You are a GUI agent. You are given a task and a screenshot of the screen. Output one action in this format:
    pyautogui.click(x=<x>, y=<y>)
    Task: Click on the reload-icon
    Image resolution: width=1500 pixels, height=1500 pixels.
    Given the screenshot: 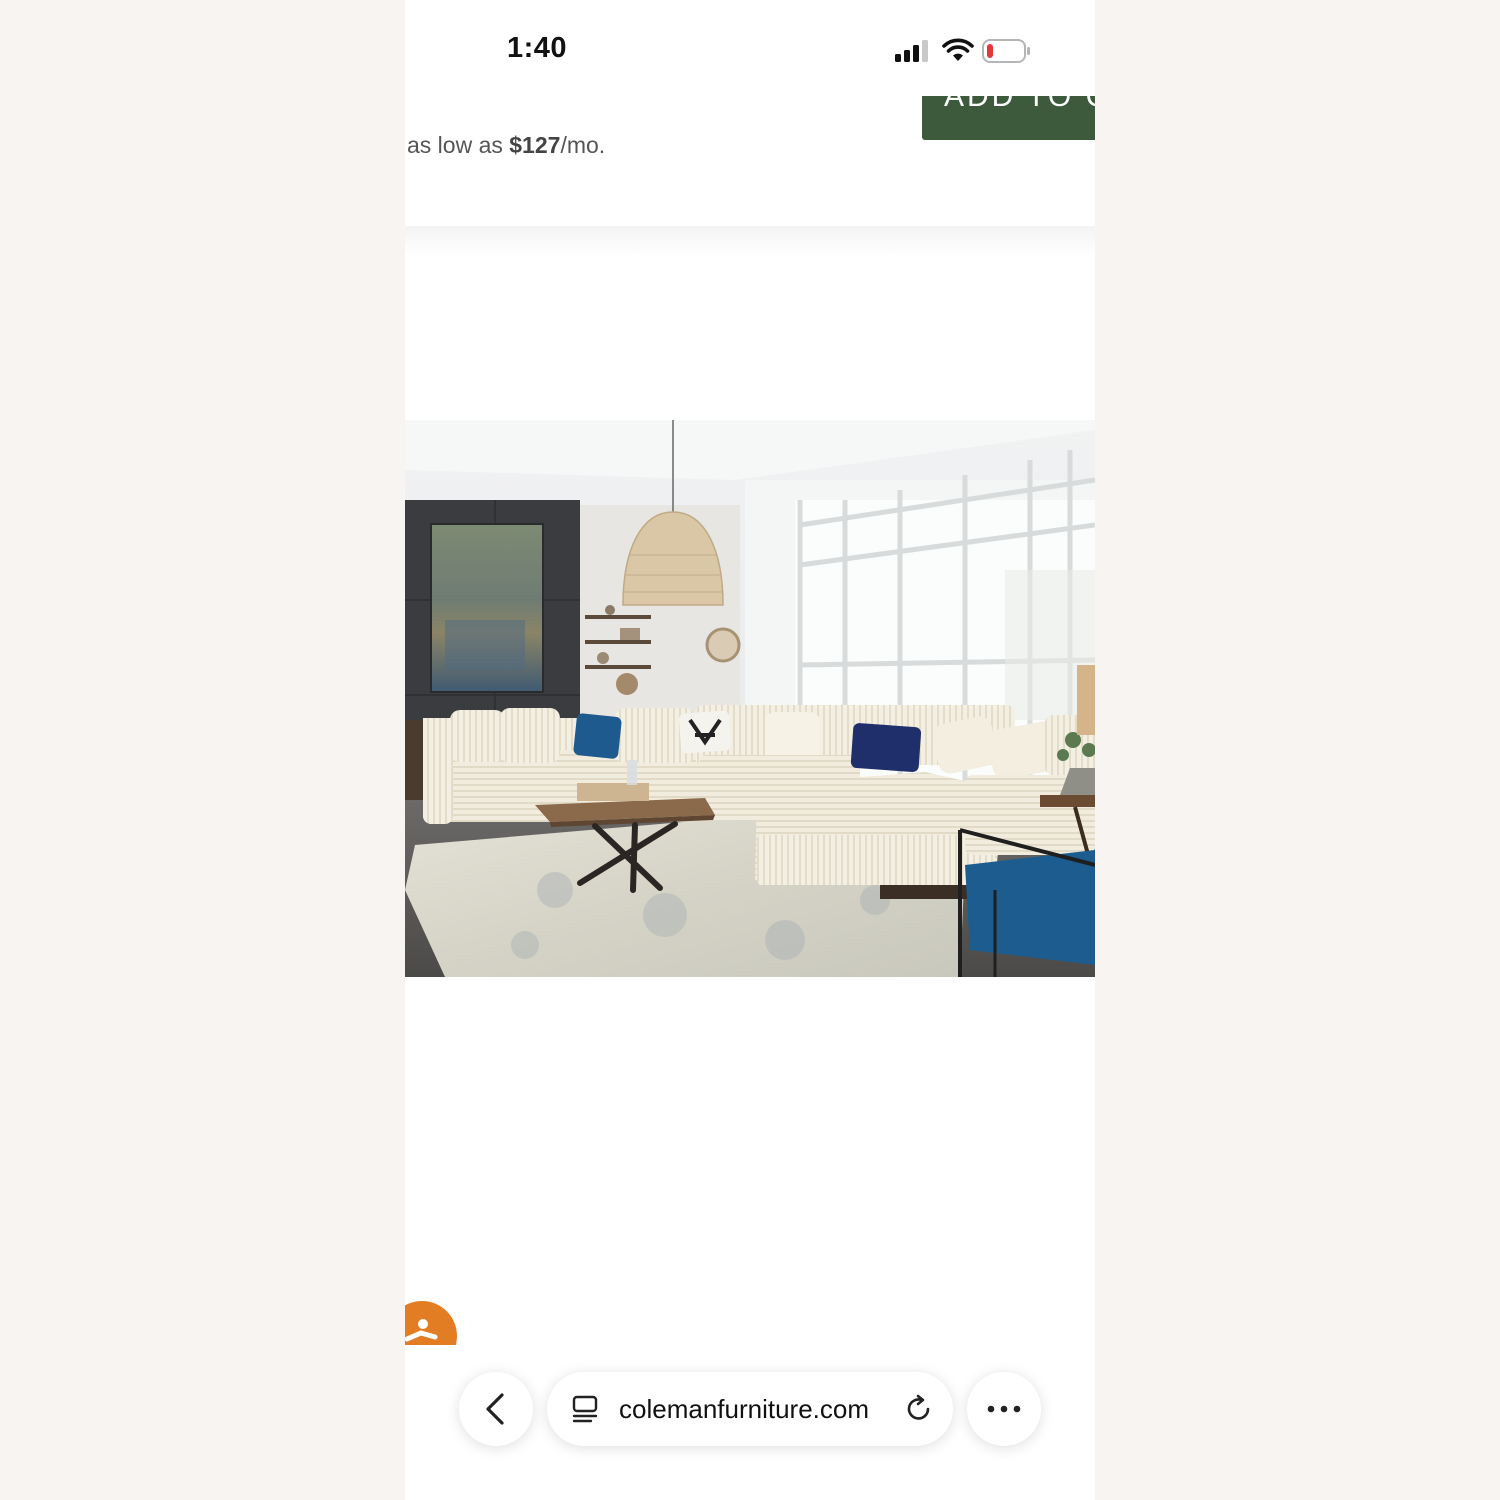 What is the action you would take?
    pyautogui.click(x=919, y=1409)
    